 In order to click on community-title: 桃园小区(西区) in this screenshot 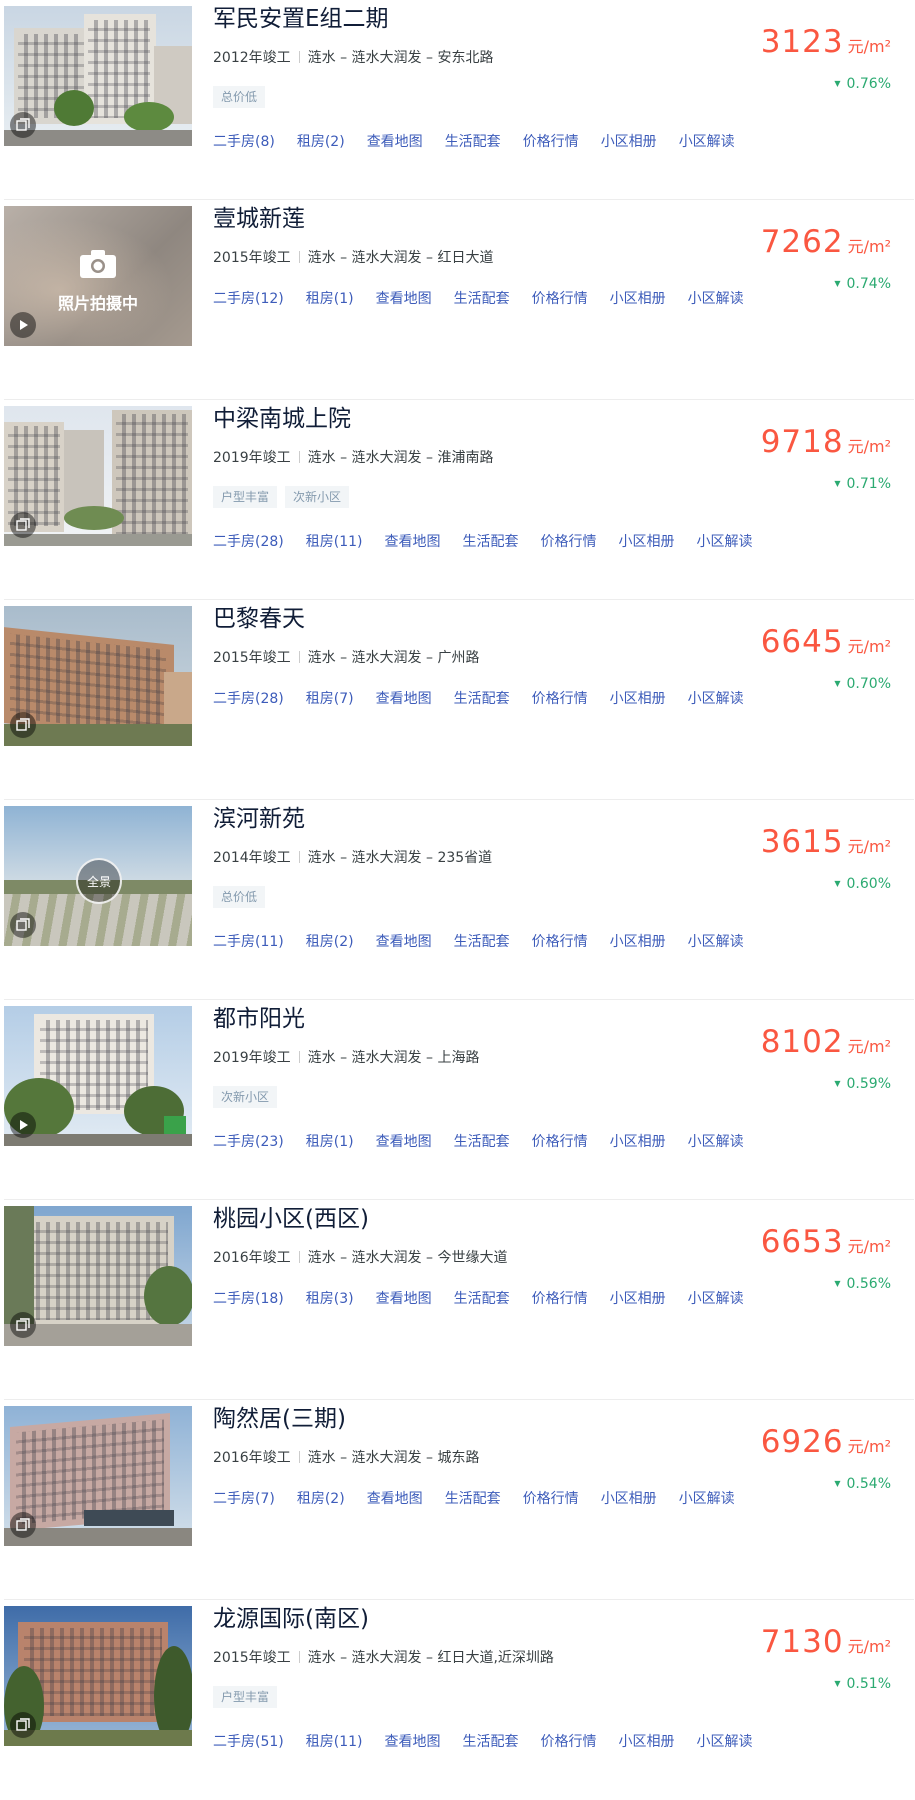, I will do `click(291, 1219)`.